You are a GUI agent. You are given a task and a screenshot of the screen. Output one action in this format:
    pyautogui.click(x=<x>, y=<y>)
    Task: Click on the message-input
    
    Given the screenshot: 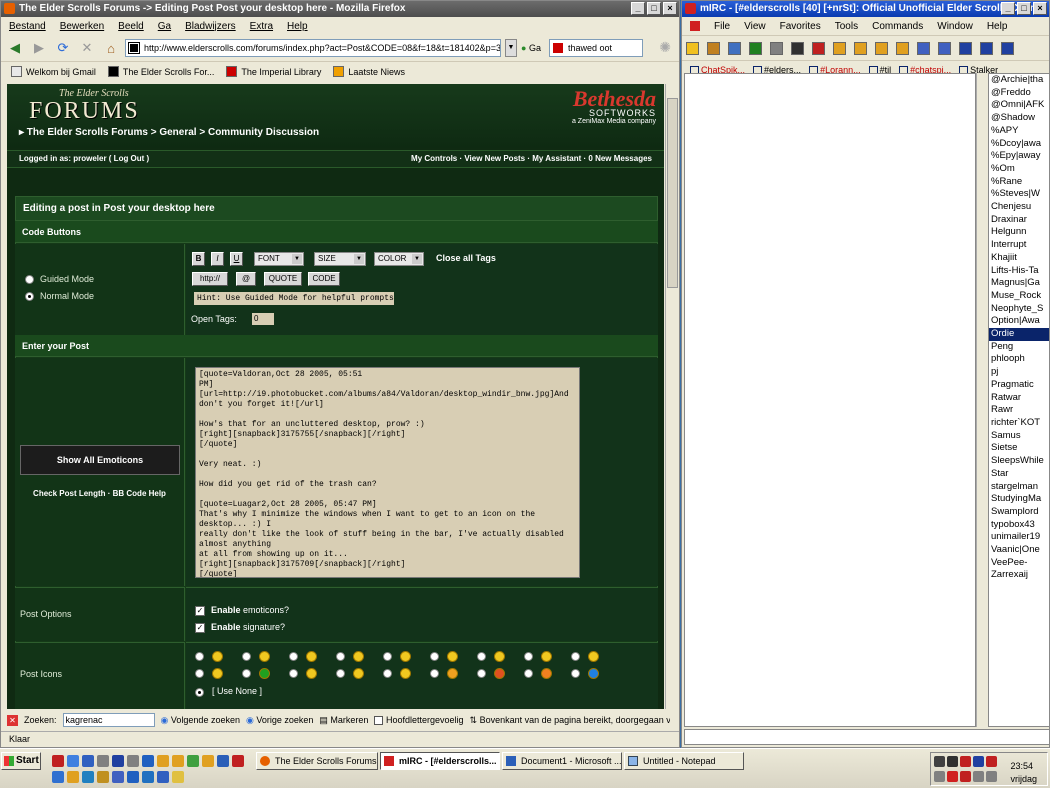 What is the action you would take?
    pyautogui.click(x=866, y=737)
    